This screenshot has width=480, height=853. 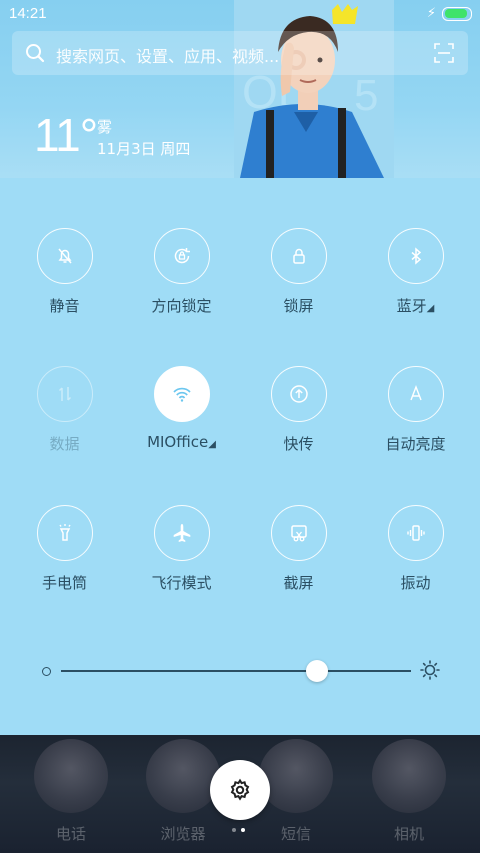 I want to click on toggle-flashlight: 手电筒, so click(x=64, y=549).